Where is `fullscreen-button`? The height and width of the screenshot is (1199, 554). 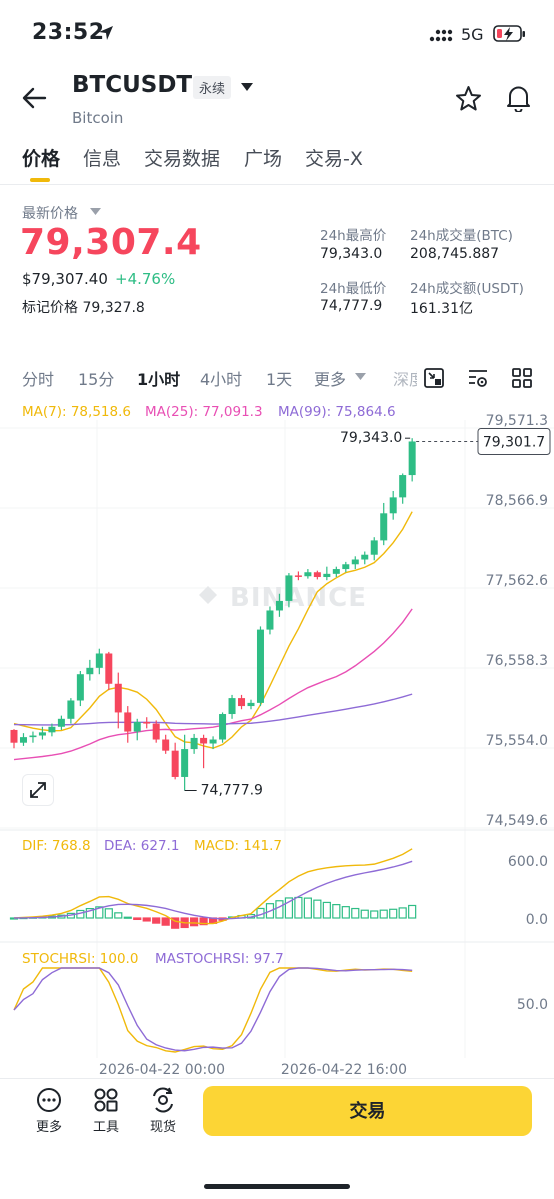 fullscreen-button is located at coordinates (38, 790).